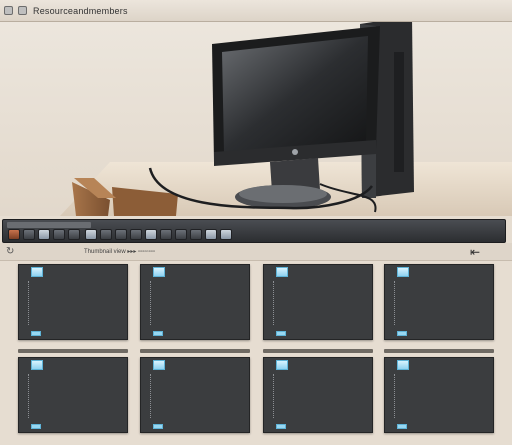 This screenshot has width=512, height=445. What do you see at coordinates (226, 234) in the screenshot?
I see `export-tool-icon` at bounding box center [226, 234].